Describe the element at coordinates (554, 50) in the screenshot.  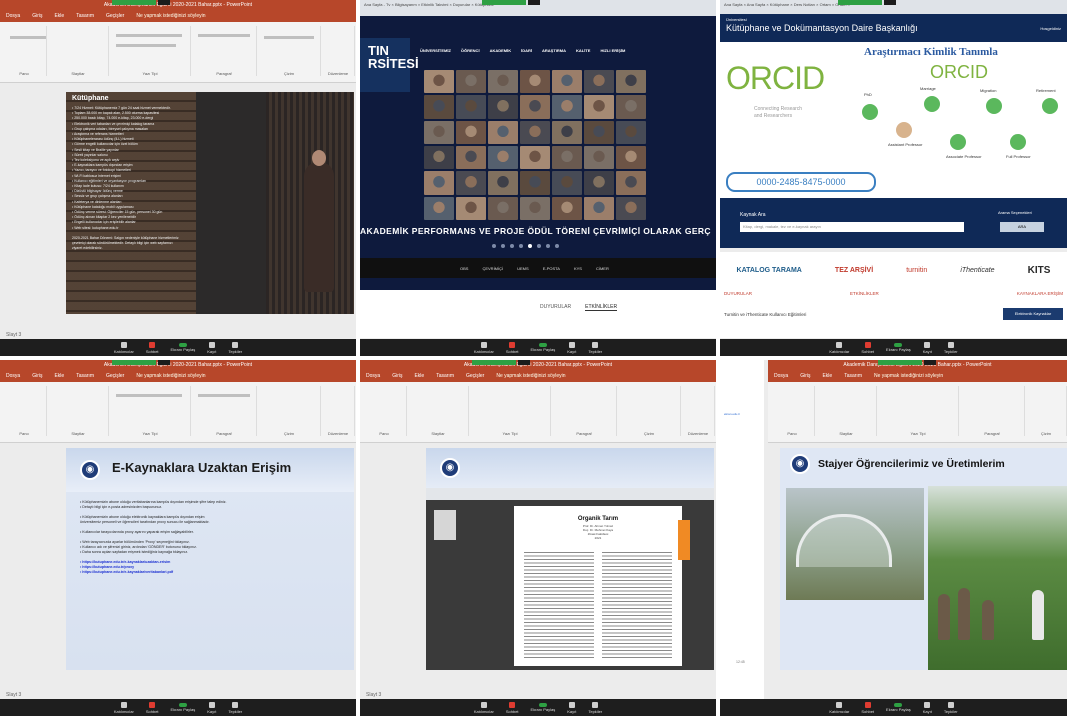
I see `nav-item: ARAŞTIRMA` at that location.